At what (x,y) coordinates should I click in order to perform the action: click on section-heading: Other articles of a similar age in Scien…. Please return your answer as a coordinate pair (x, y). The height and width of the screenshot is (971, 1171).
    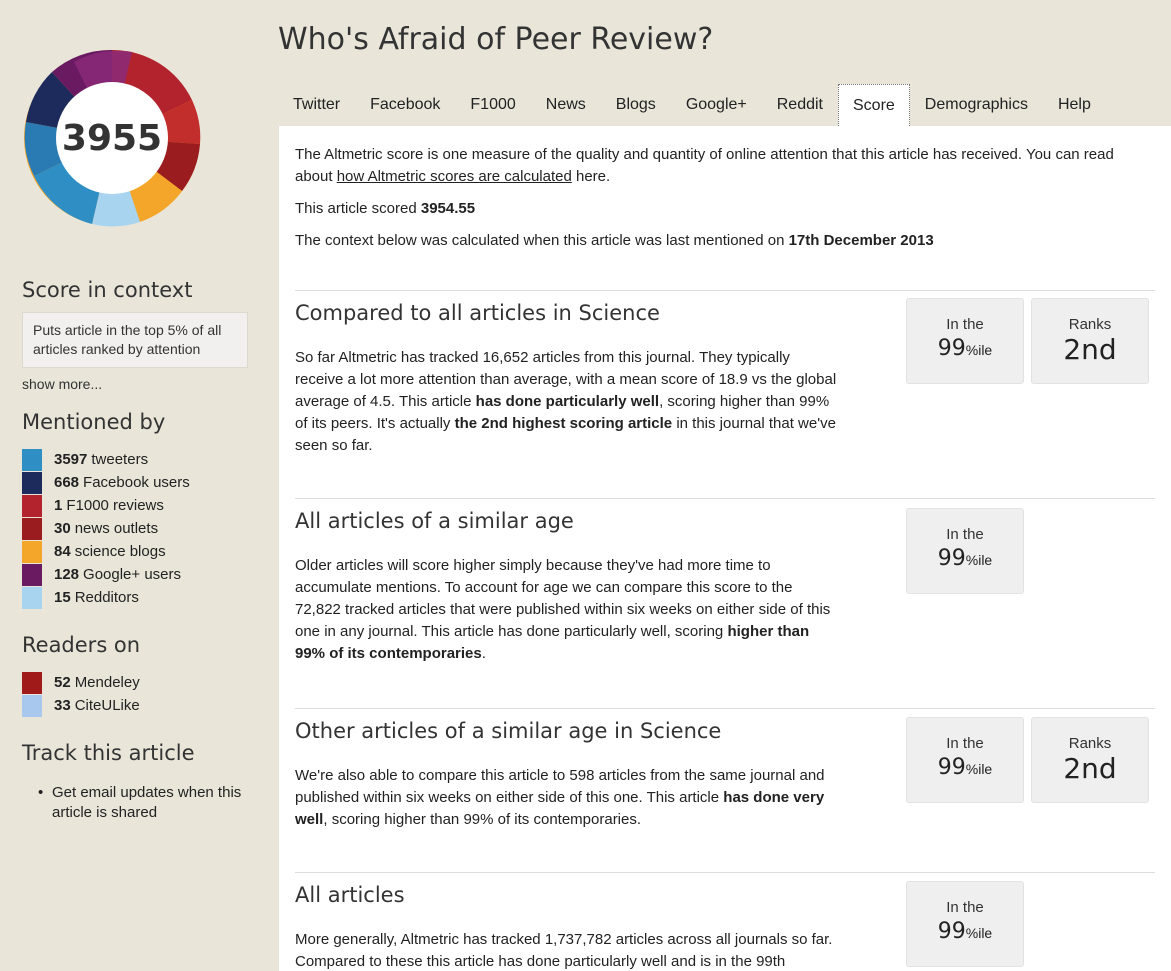
    Looking at the image, I should click on (508, 731).